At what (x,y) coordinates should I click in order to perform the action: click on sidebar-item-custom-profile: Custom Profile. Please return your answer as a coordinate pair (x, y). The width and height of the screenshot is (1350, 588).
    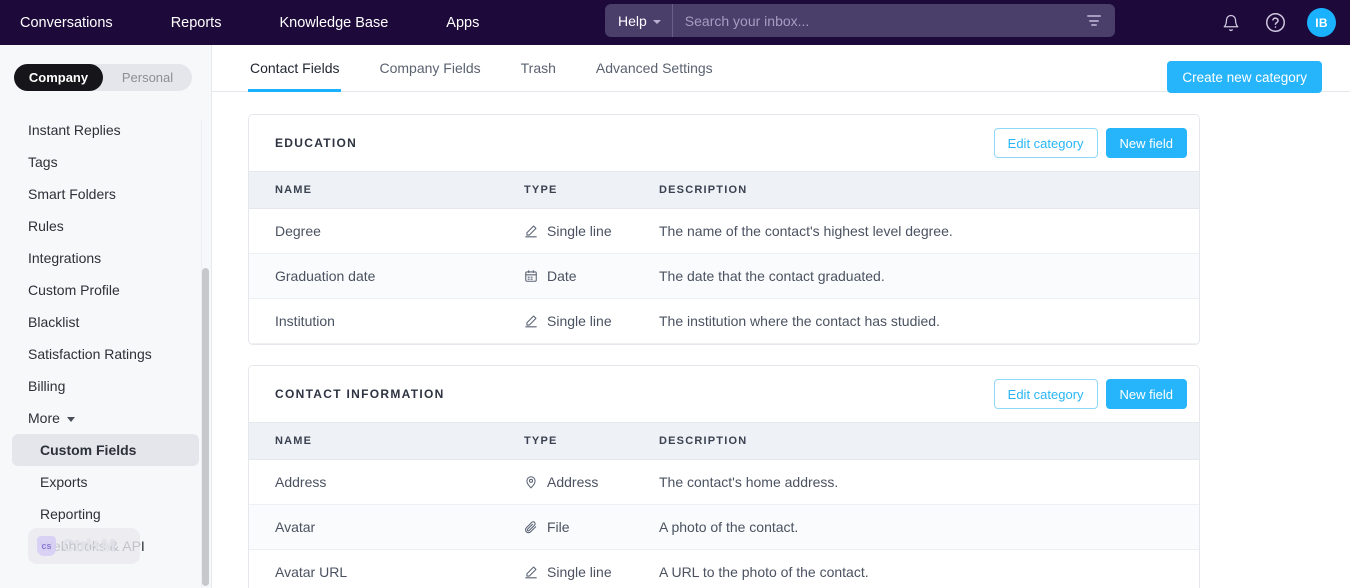
    Looking at the image, I should click on (105, 290).